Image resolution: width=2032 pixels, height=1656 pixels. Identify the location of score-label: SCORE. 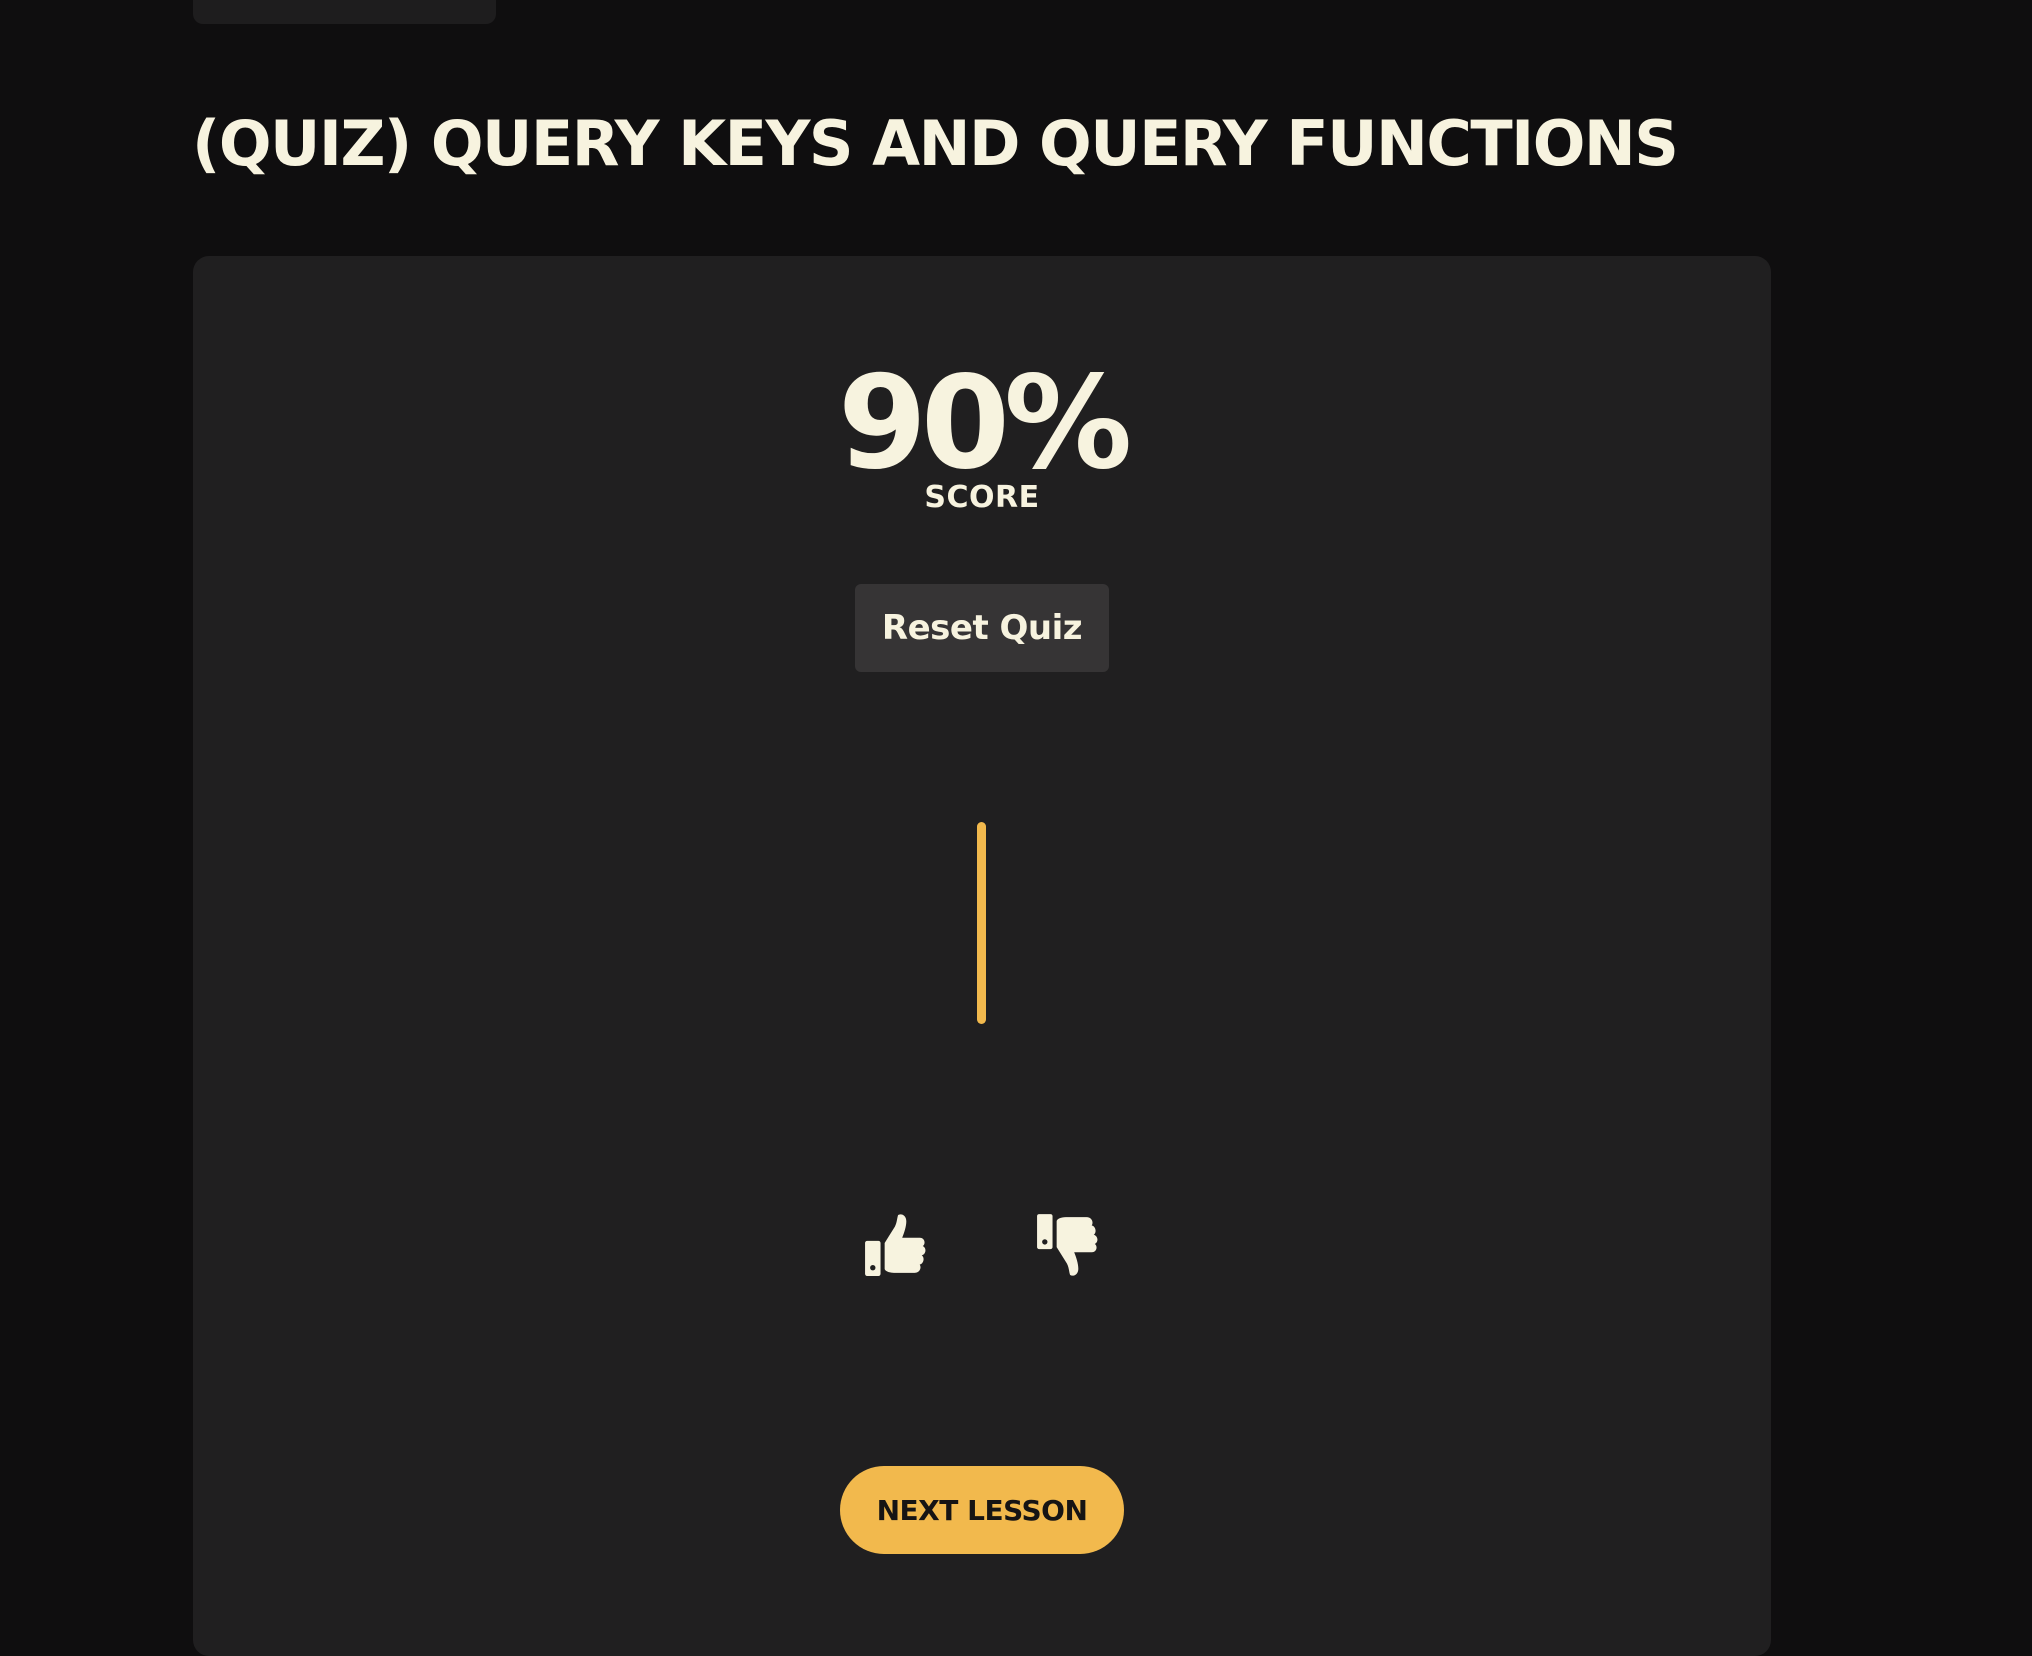
(982, 497).